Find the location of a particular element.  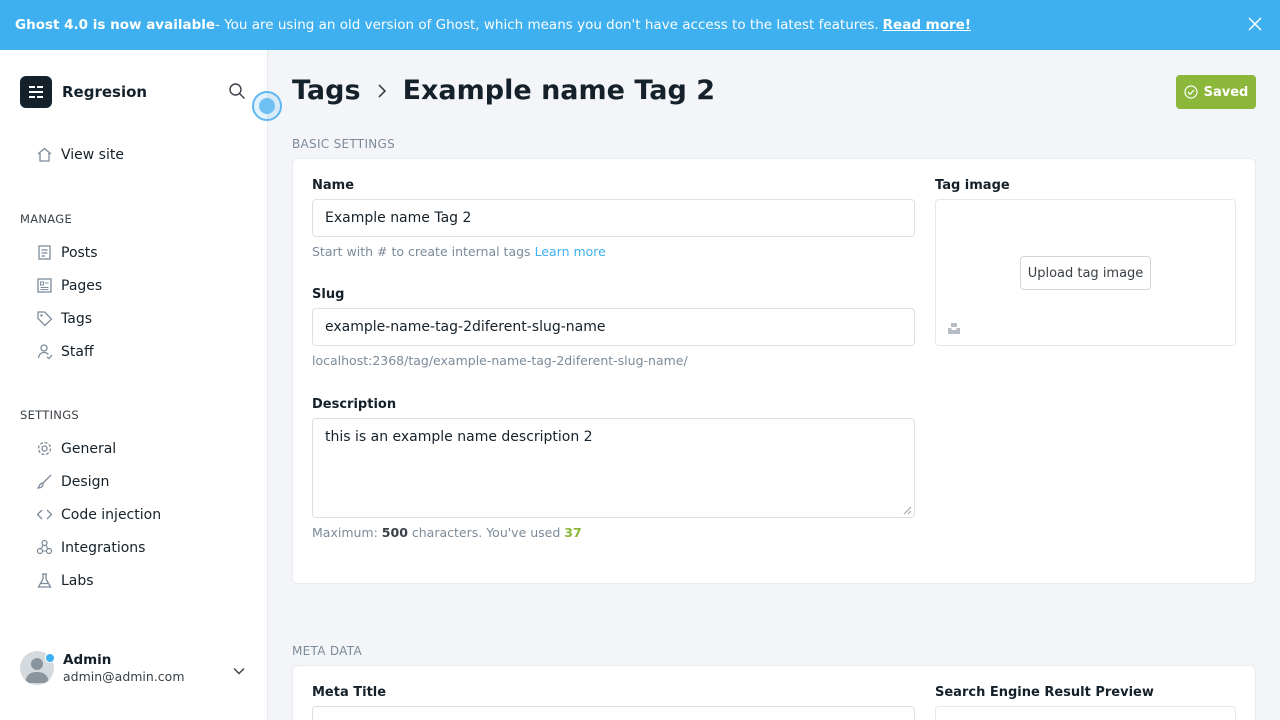

pages-icon is located at coordinates (44, 285).